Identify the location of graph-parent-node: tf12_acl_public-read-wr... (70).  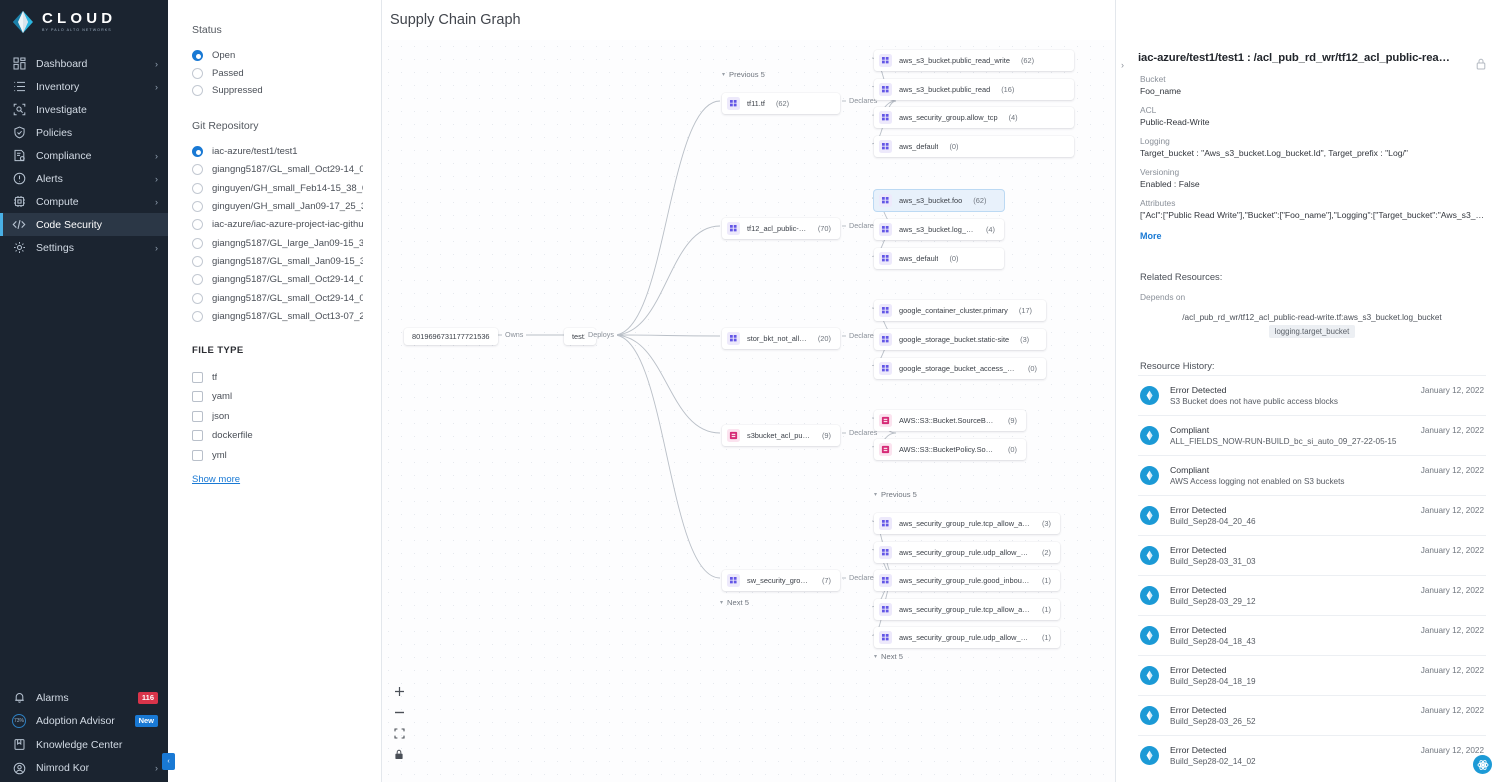
(781, 228).